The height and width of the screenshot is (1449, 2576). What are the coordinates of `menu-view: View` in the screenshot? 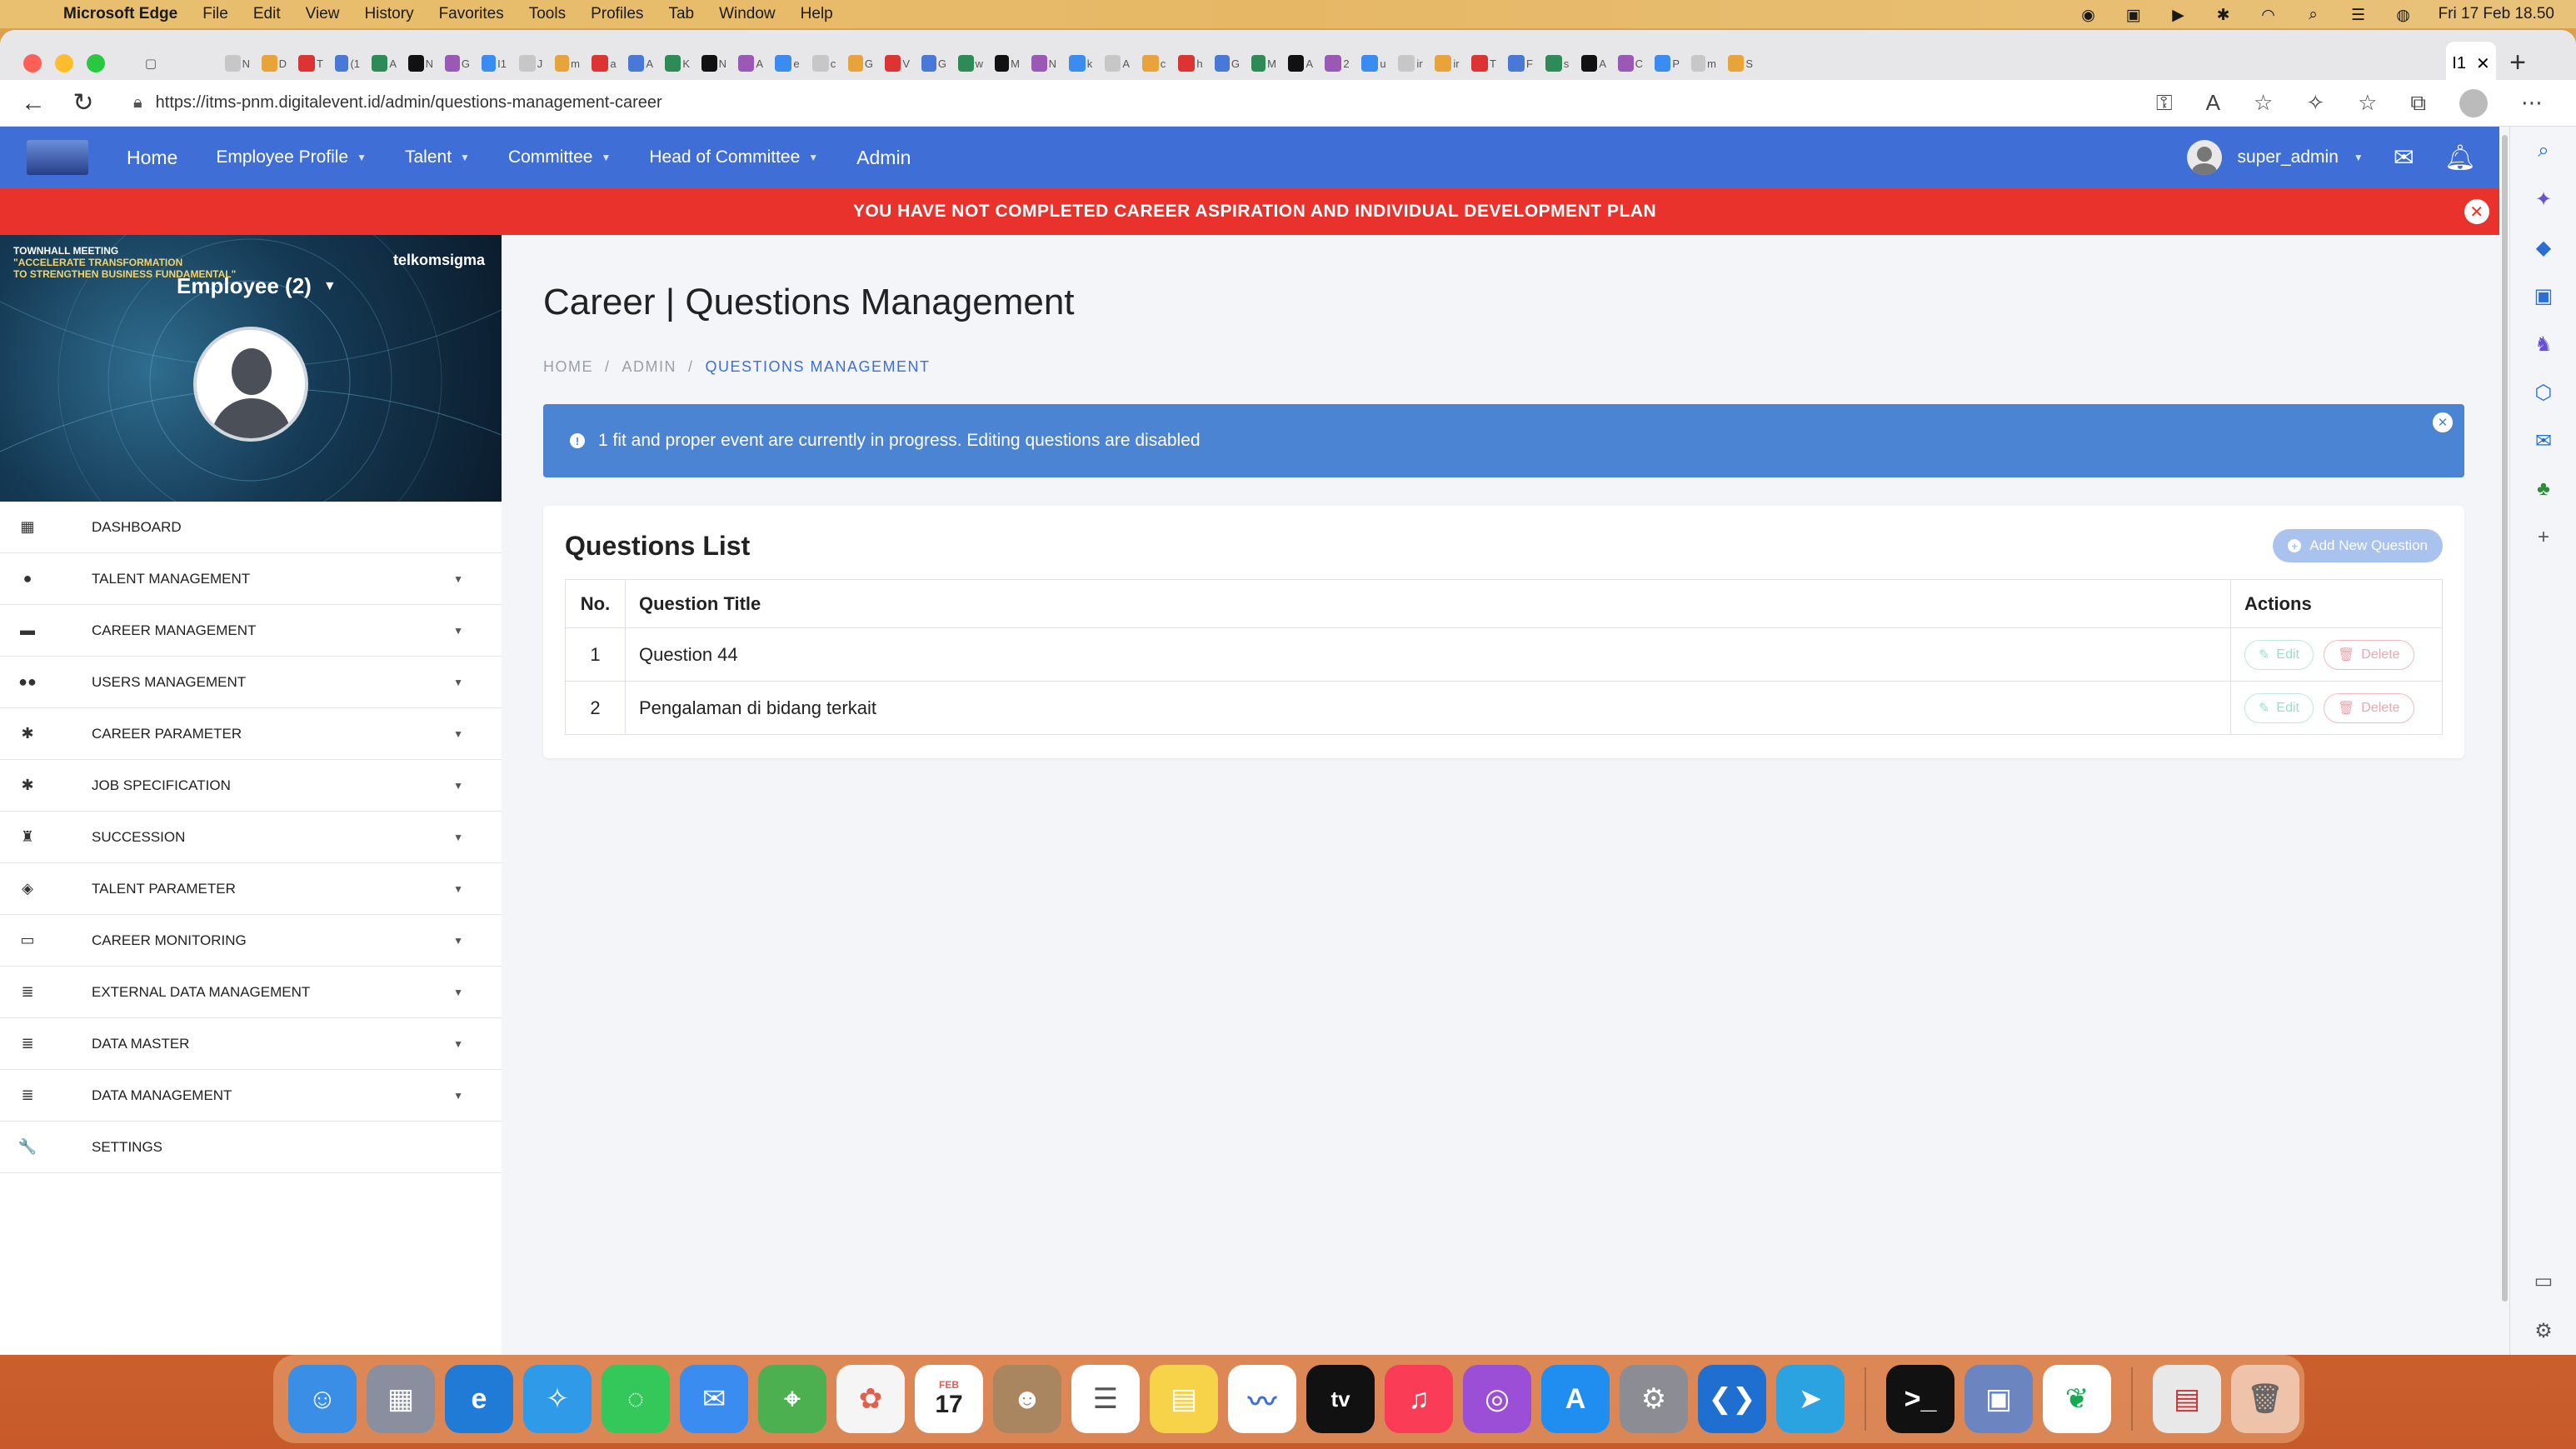 It's located at (323, 14).